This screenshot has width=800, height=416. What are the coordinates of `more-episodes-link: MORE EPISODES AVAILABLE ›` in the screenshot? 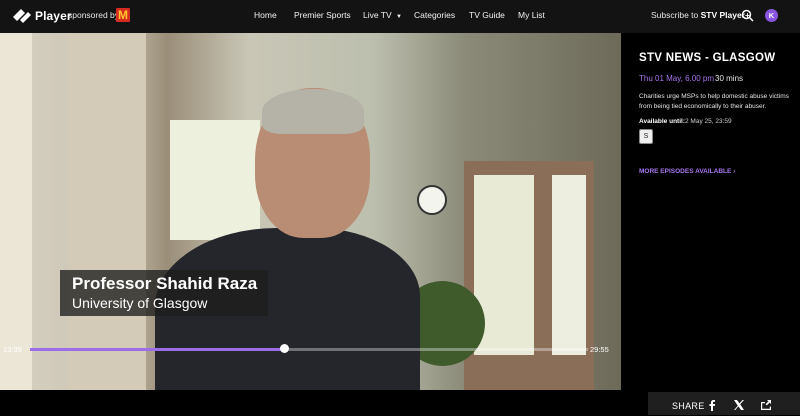 It's located at (687, 171).